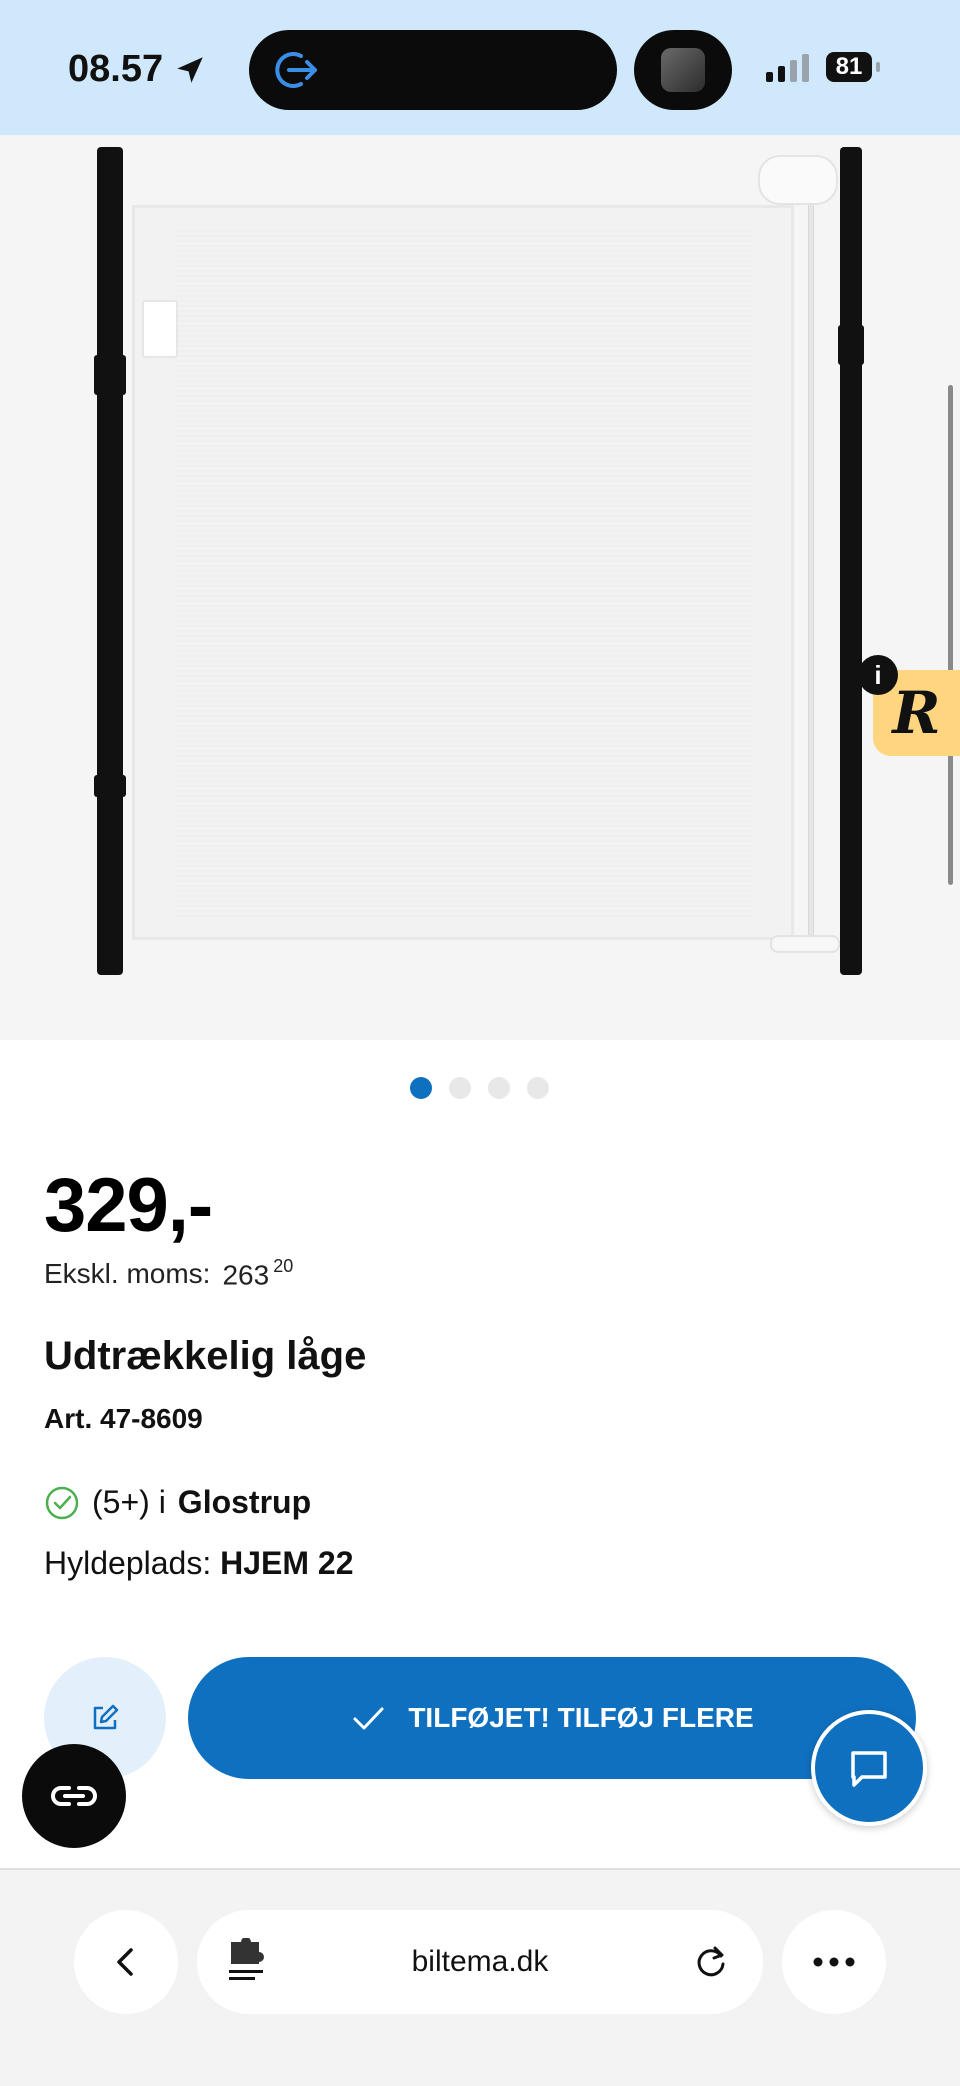 The height and width of the screenshot is (2086, 960). I want to click on ex-vat-price: Ekskl. moms: 263 20, so click(169, 1273).